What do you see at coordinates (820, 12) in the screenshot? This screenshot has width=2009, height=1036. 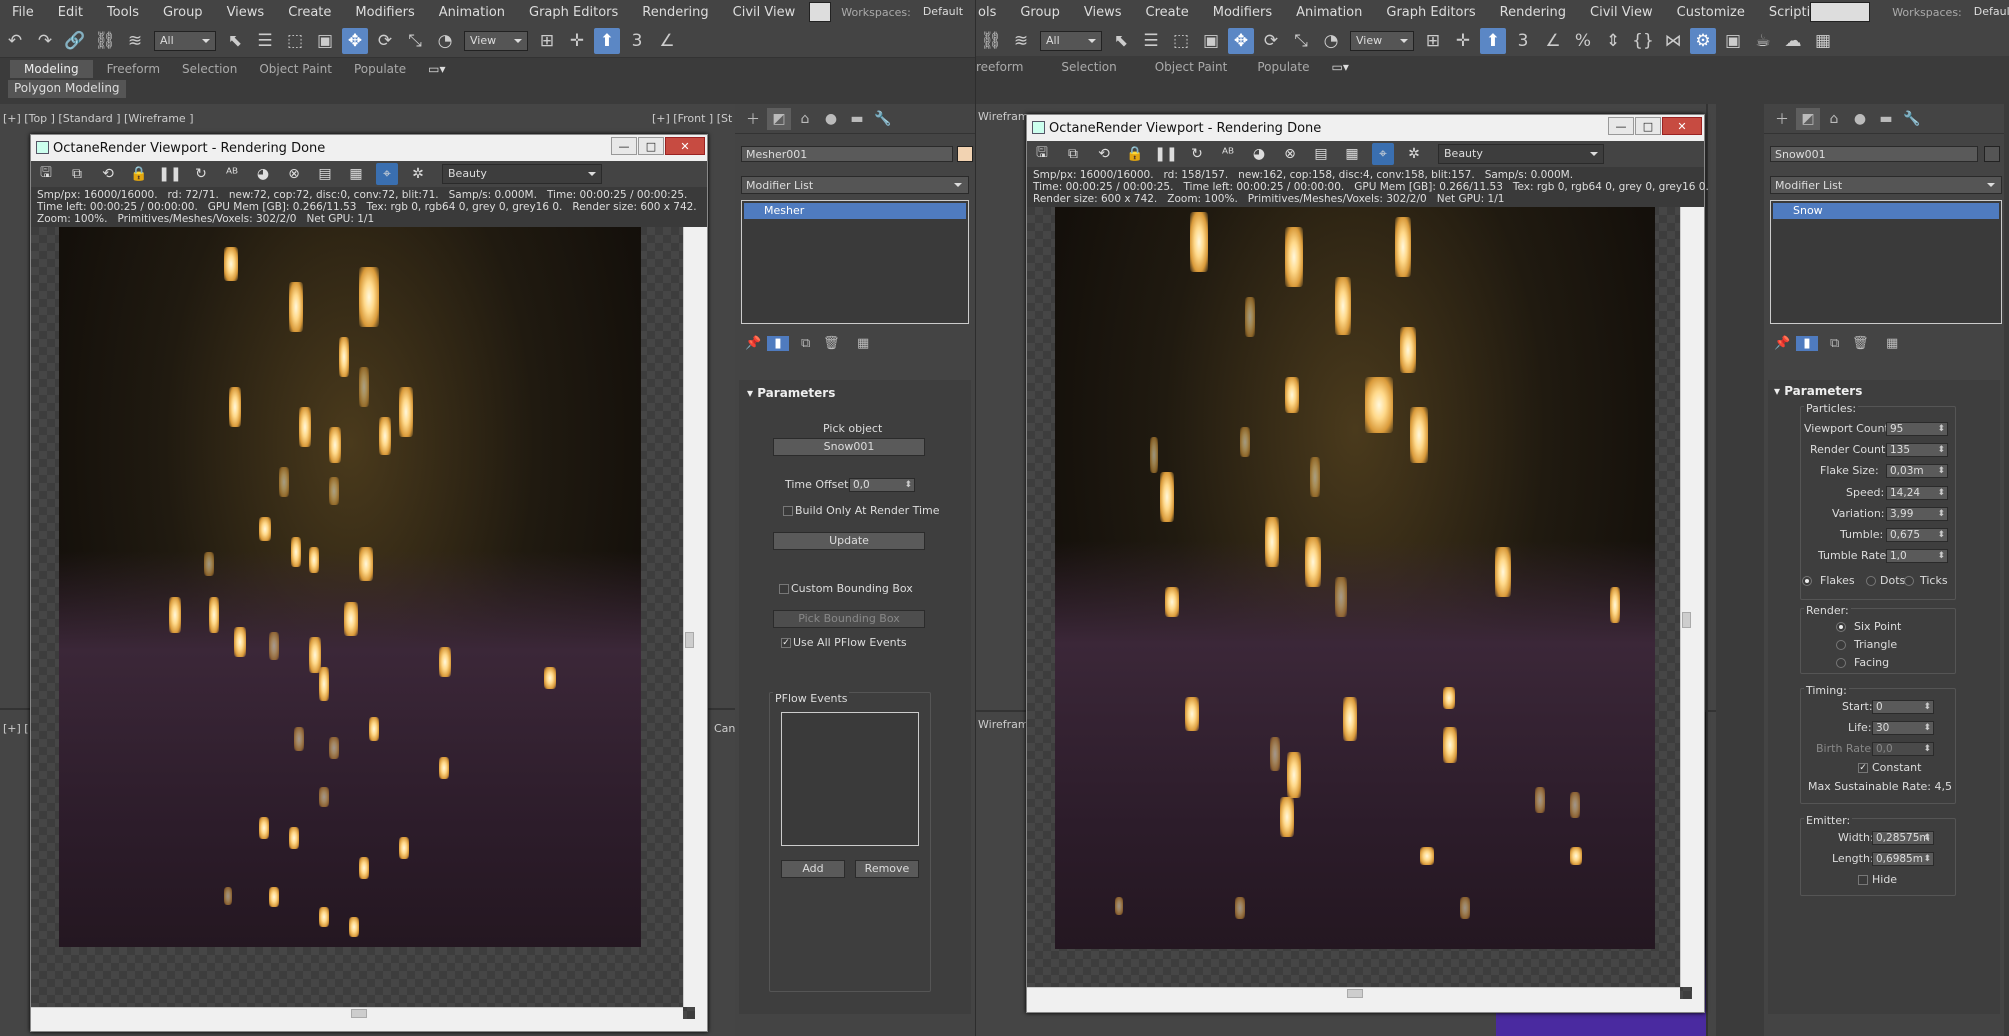 I see `menu-overflow-dropdown` at bounding box center [820, 12].